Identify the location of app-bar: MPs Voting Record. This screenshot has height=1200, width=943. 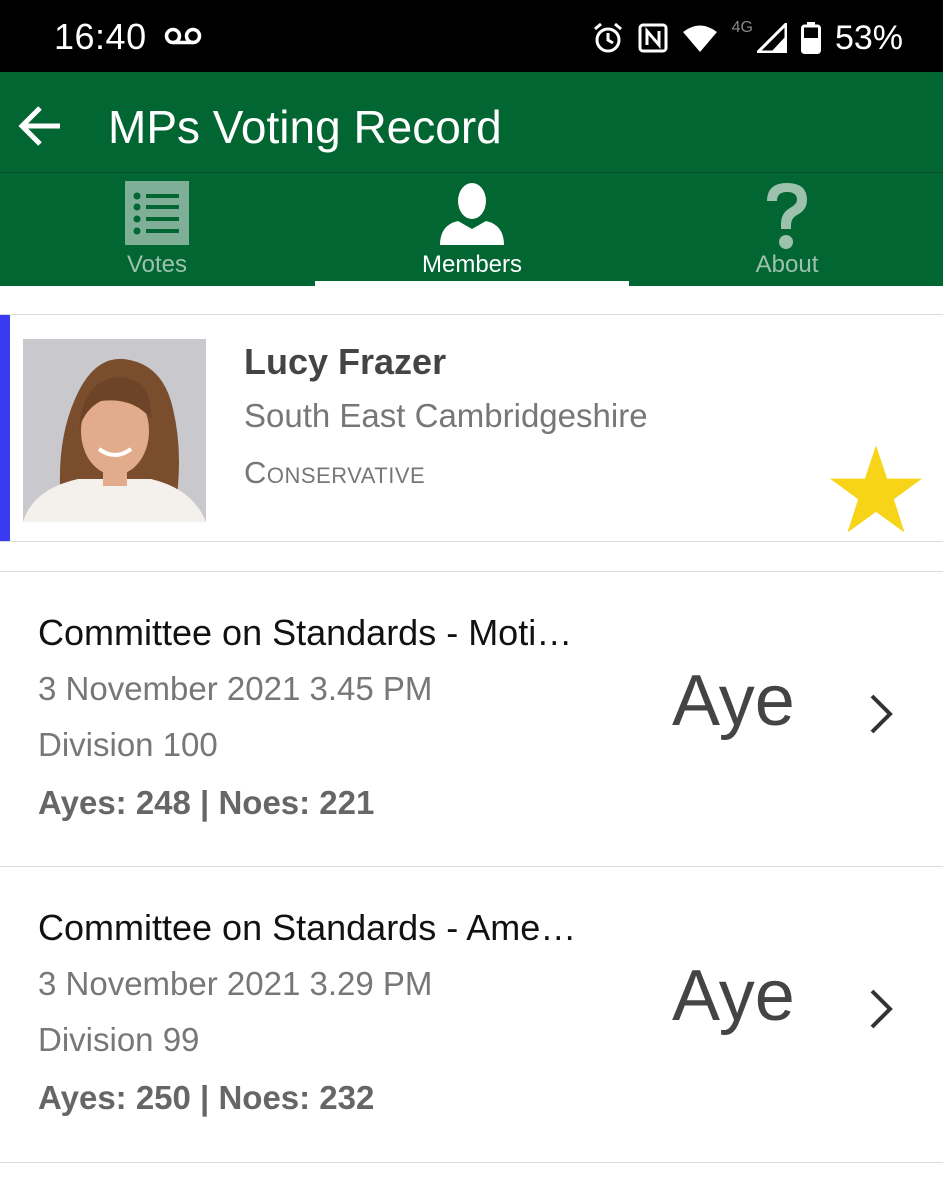
(471, 122).